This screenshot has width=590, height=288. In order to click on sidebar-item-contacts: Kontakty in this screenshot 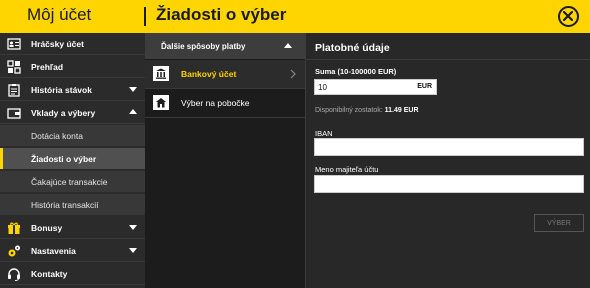, I will do `click(72, 274)`.